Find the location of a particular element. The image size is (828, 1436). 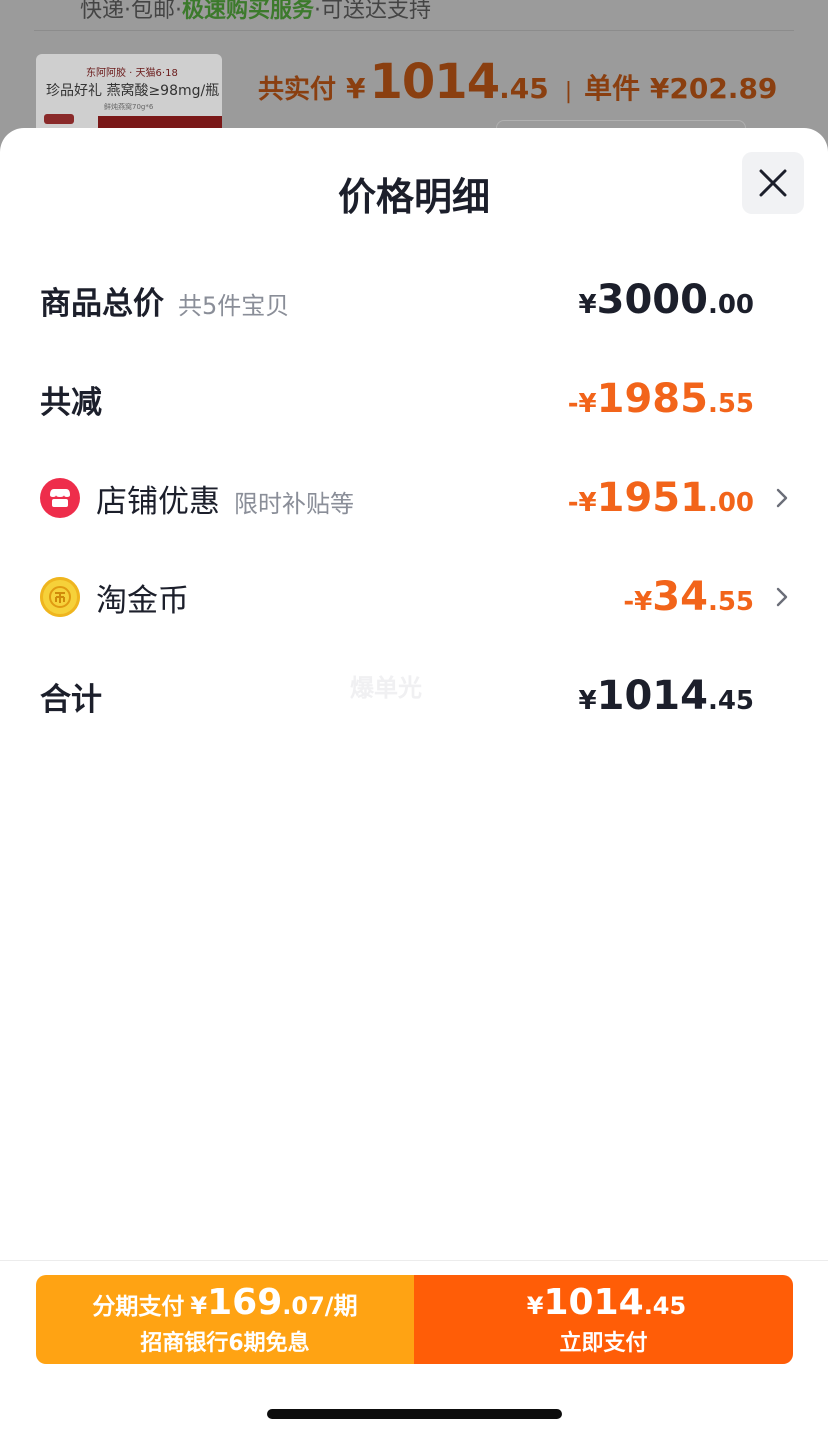

row-taojinbi: 淘金币 -¥ 34 .55 is located at coordinates (414, 597).